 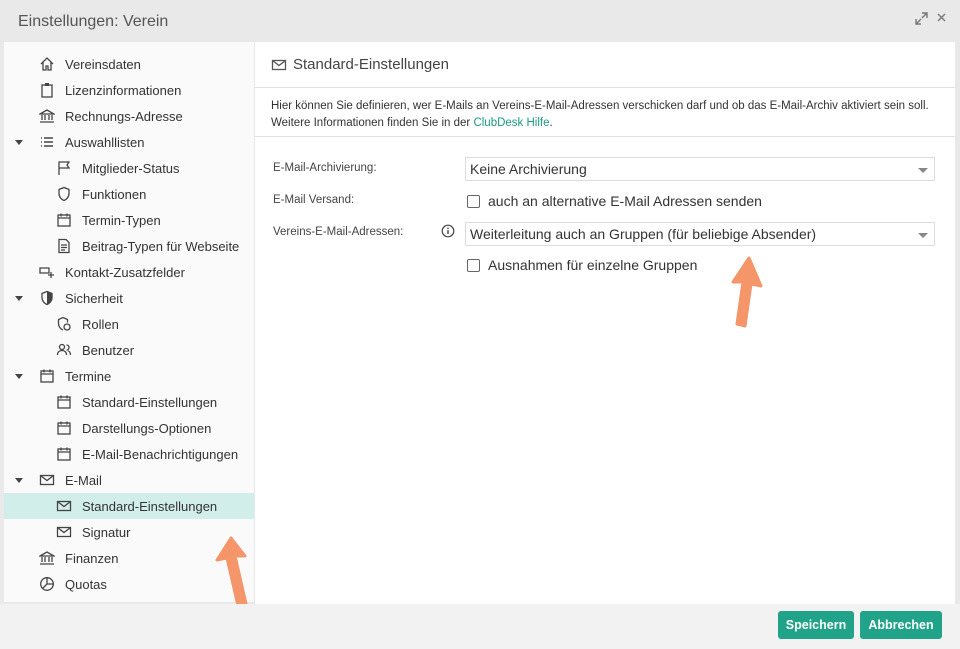 I want to click on sidebar-item-label: Termine, so click(x=88, y=376).